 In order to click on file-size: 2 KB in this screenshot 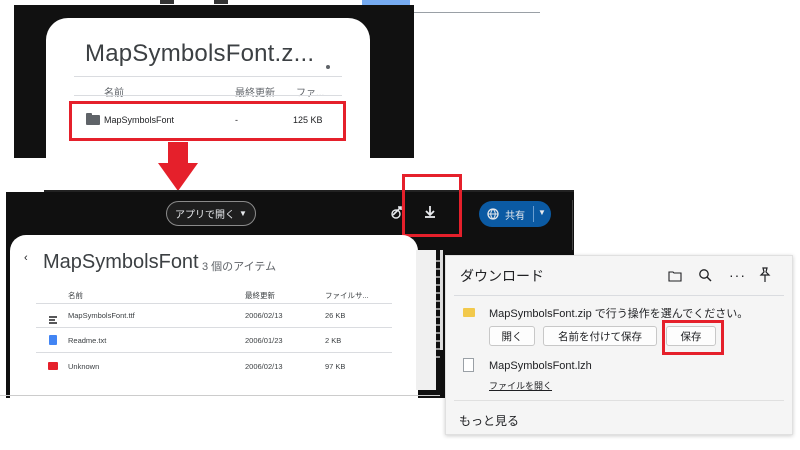, I will do `click(333, 340)`.